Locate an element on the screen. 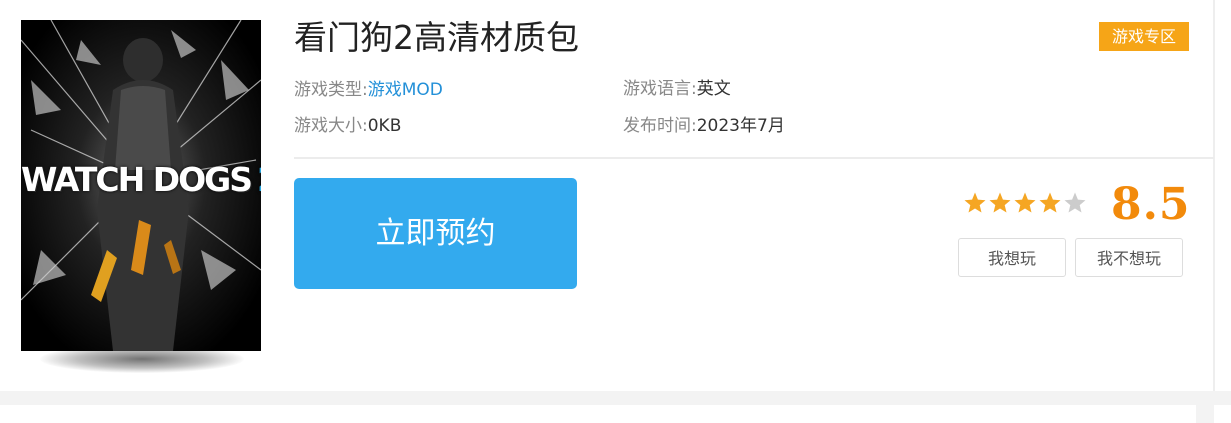 The width and height of the screenshot is (1231, 423). next-section-panel is located at coordinates (598, 414).